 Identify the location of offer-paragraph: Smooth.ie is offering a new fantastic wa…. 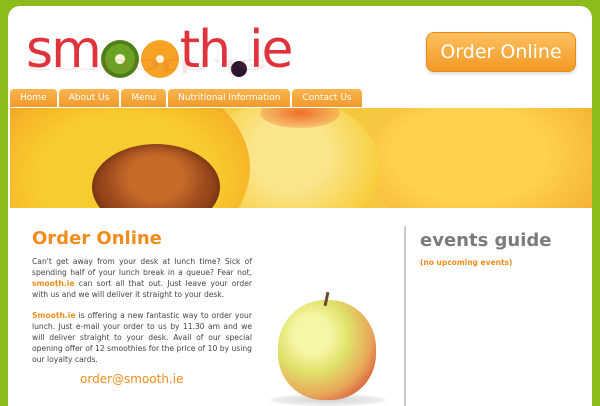
(142, 337).